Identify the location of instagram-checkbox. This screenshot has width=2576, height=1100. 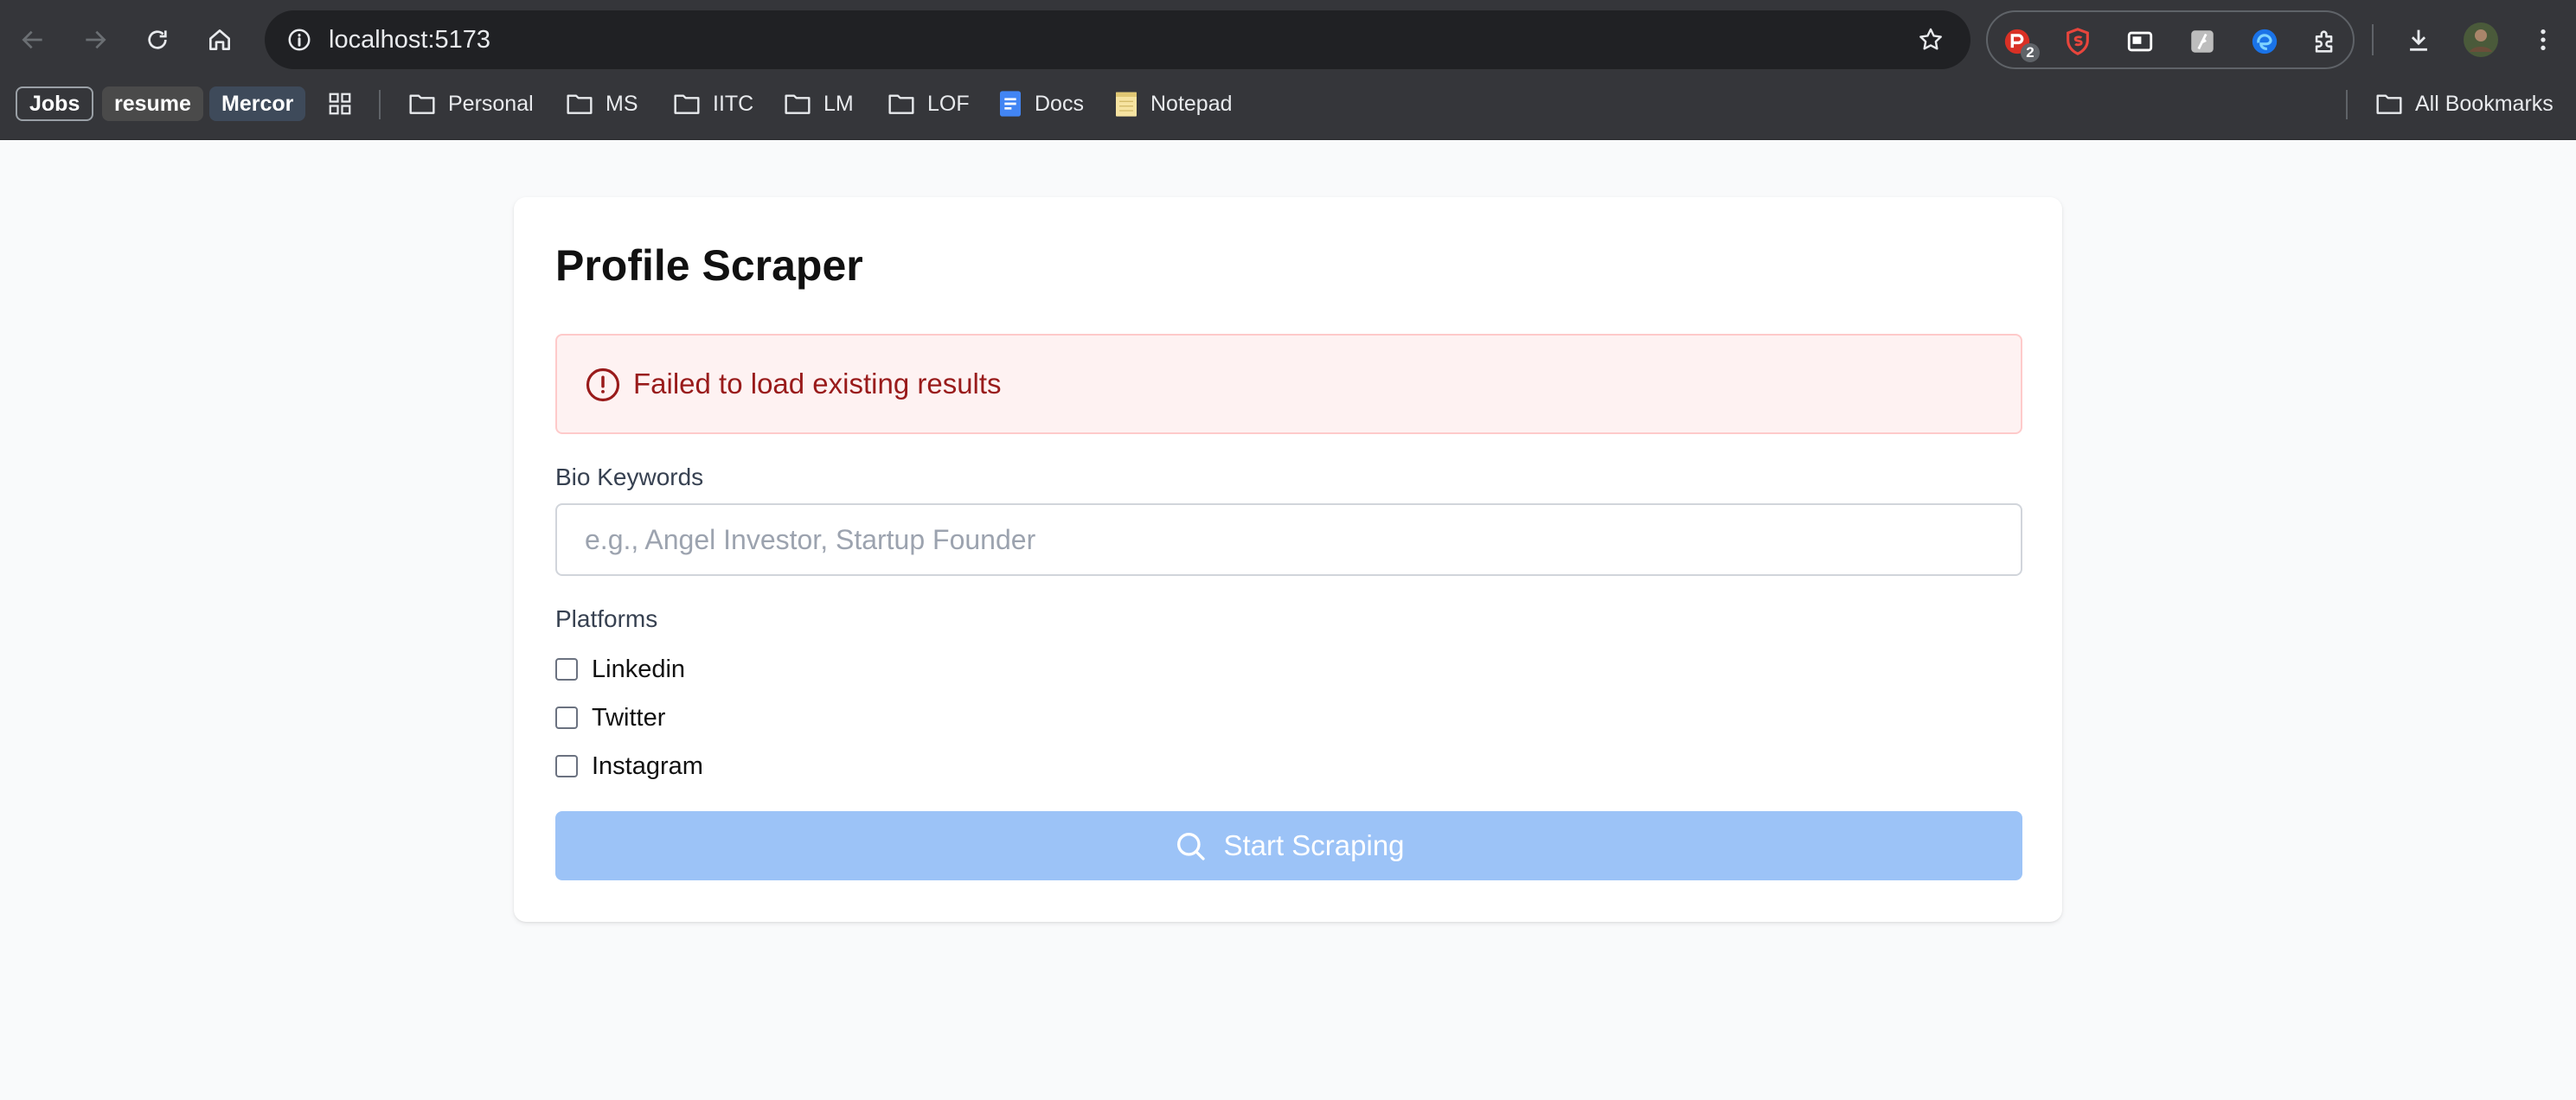
(566, 766).